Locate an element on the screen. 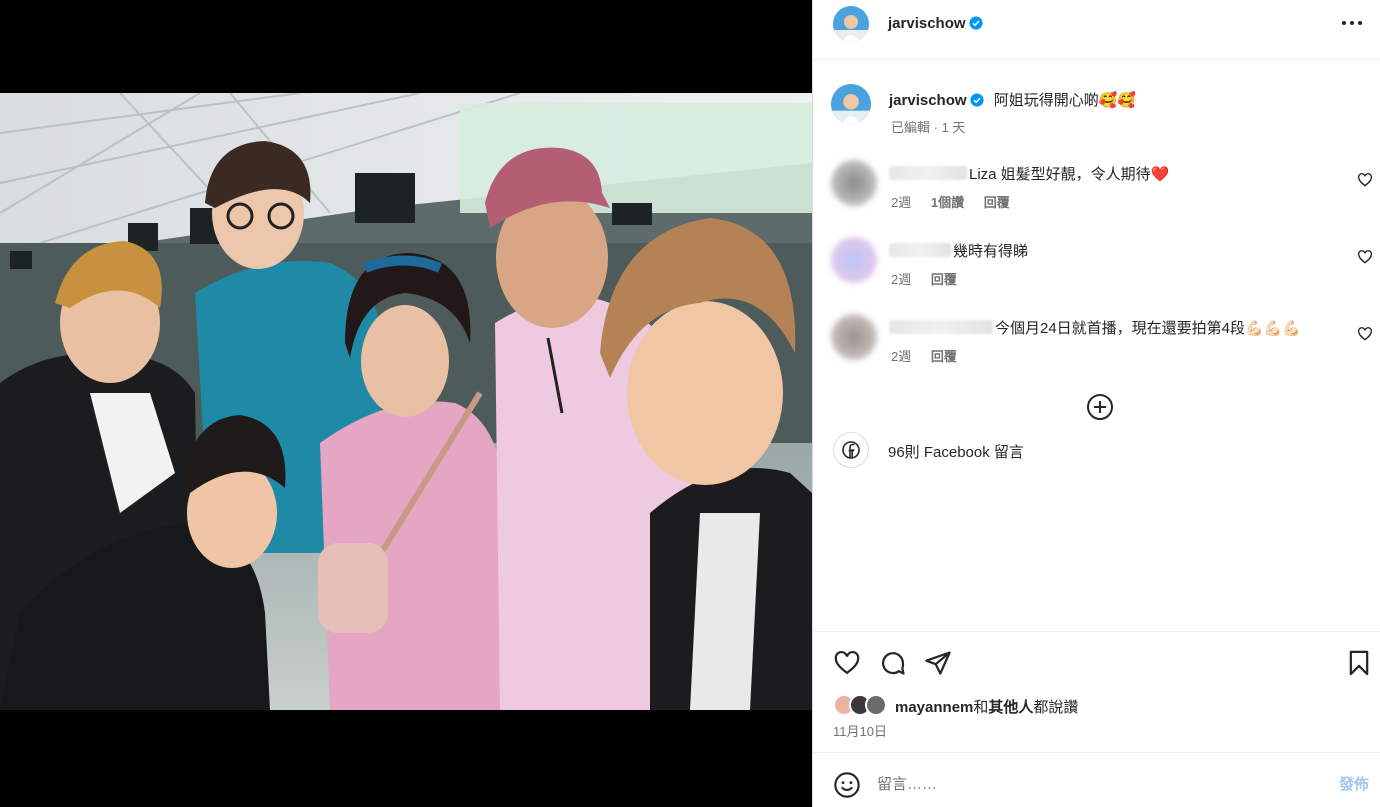 This screenshot has width=1380, height=807. comment-item: 幾時有得睇 2週 回覆 is located at coordinates (1096, 270).